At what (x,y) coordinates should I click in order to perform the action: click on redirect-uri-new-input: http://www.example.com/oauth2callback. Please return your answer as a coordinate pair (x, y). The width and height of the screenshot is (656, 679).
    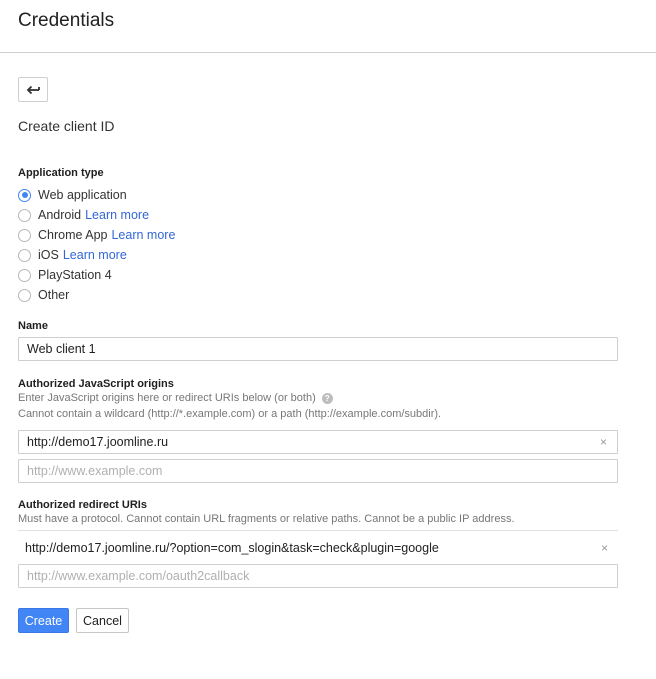
    Looking at the image, I should click on (318, 576).